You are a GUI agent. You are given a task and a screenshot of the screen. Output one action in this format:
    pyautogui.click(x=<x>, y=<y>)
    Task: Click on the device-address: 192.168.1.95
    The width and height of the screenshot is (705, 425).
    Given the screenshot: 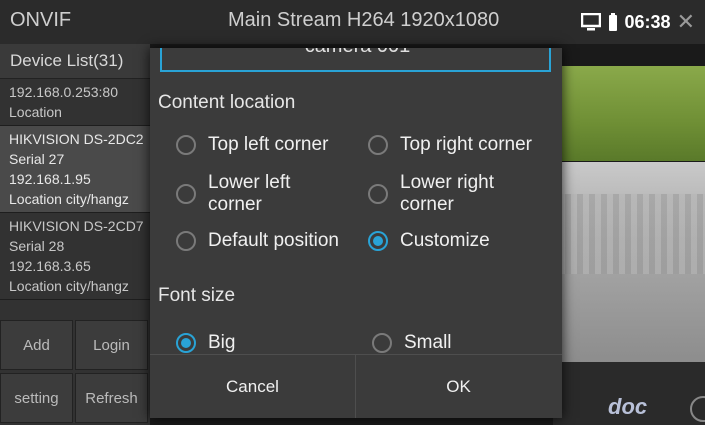 What is the action you would take?
    pyautogui.click(x=50, y=179)
    